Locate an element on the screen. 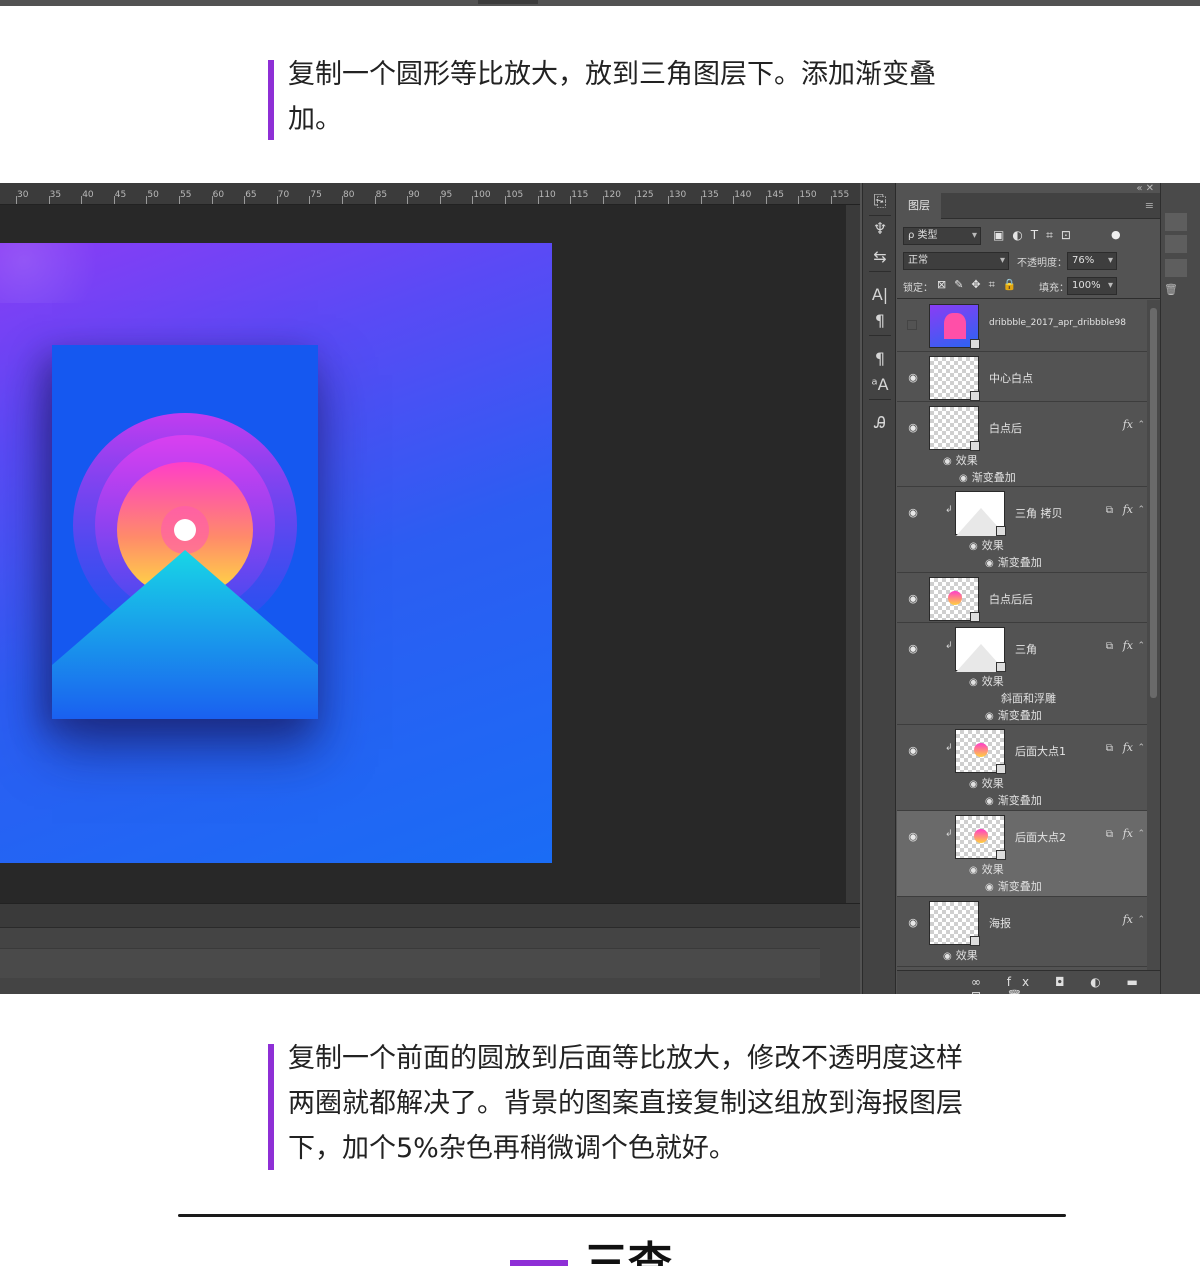 Image resolution: width=1200 pixels, height=1266 pixels. layer-row: ◉ ↲ 三角 ⧉ fx ⌃ ◉ 效果 斜面和浮雕 ◉ 渐变叠加 is located at coordinates (1022, 674).